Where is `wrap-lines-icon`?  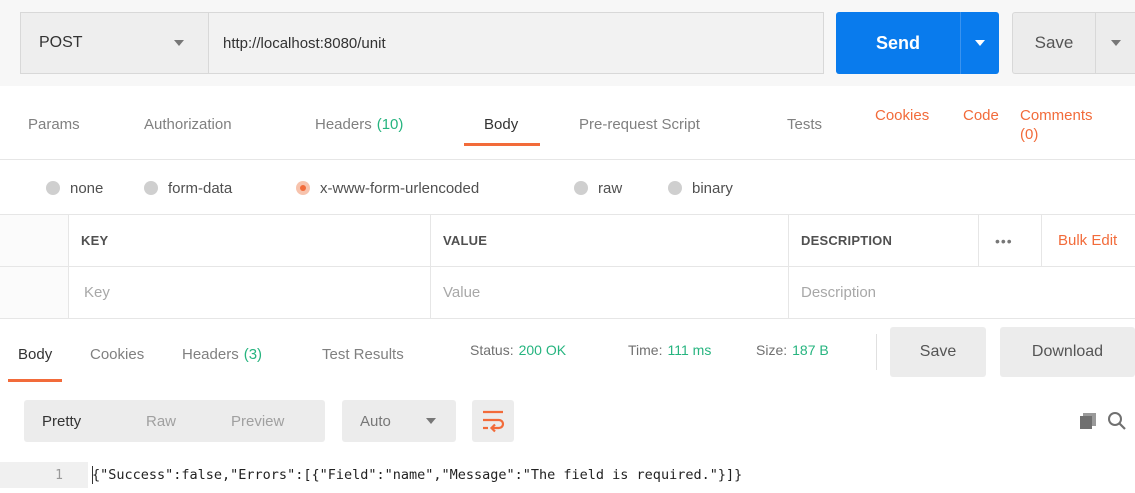
wrap-lines-icon is located at coordinates (494, 421).